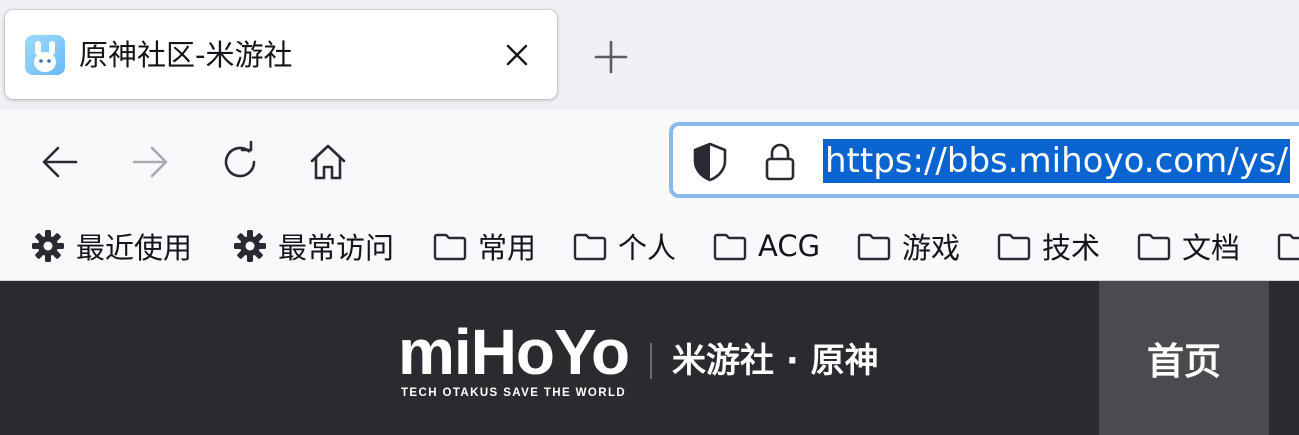 The image size is (1299, 435). What do you see at coordinates (150, 162) in the screenshot?
I see `arrow-right-icon` at bounding box center [150, 162].